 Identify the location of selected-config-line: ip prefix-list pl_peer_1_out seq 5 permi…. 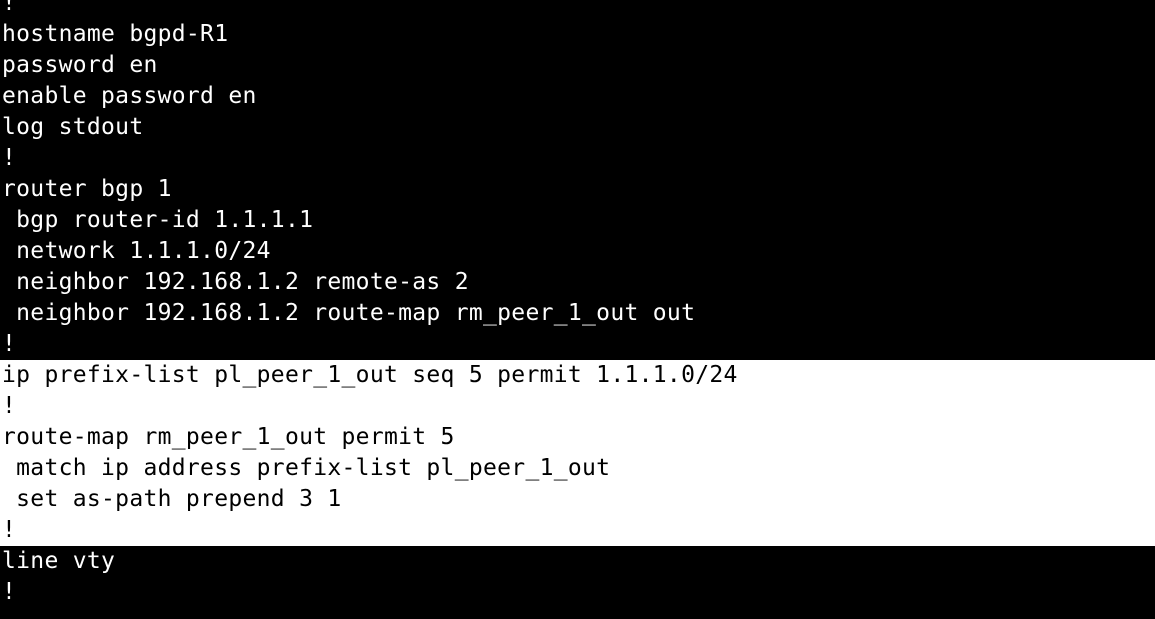
(577, 375).